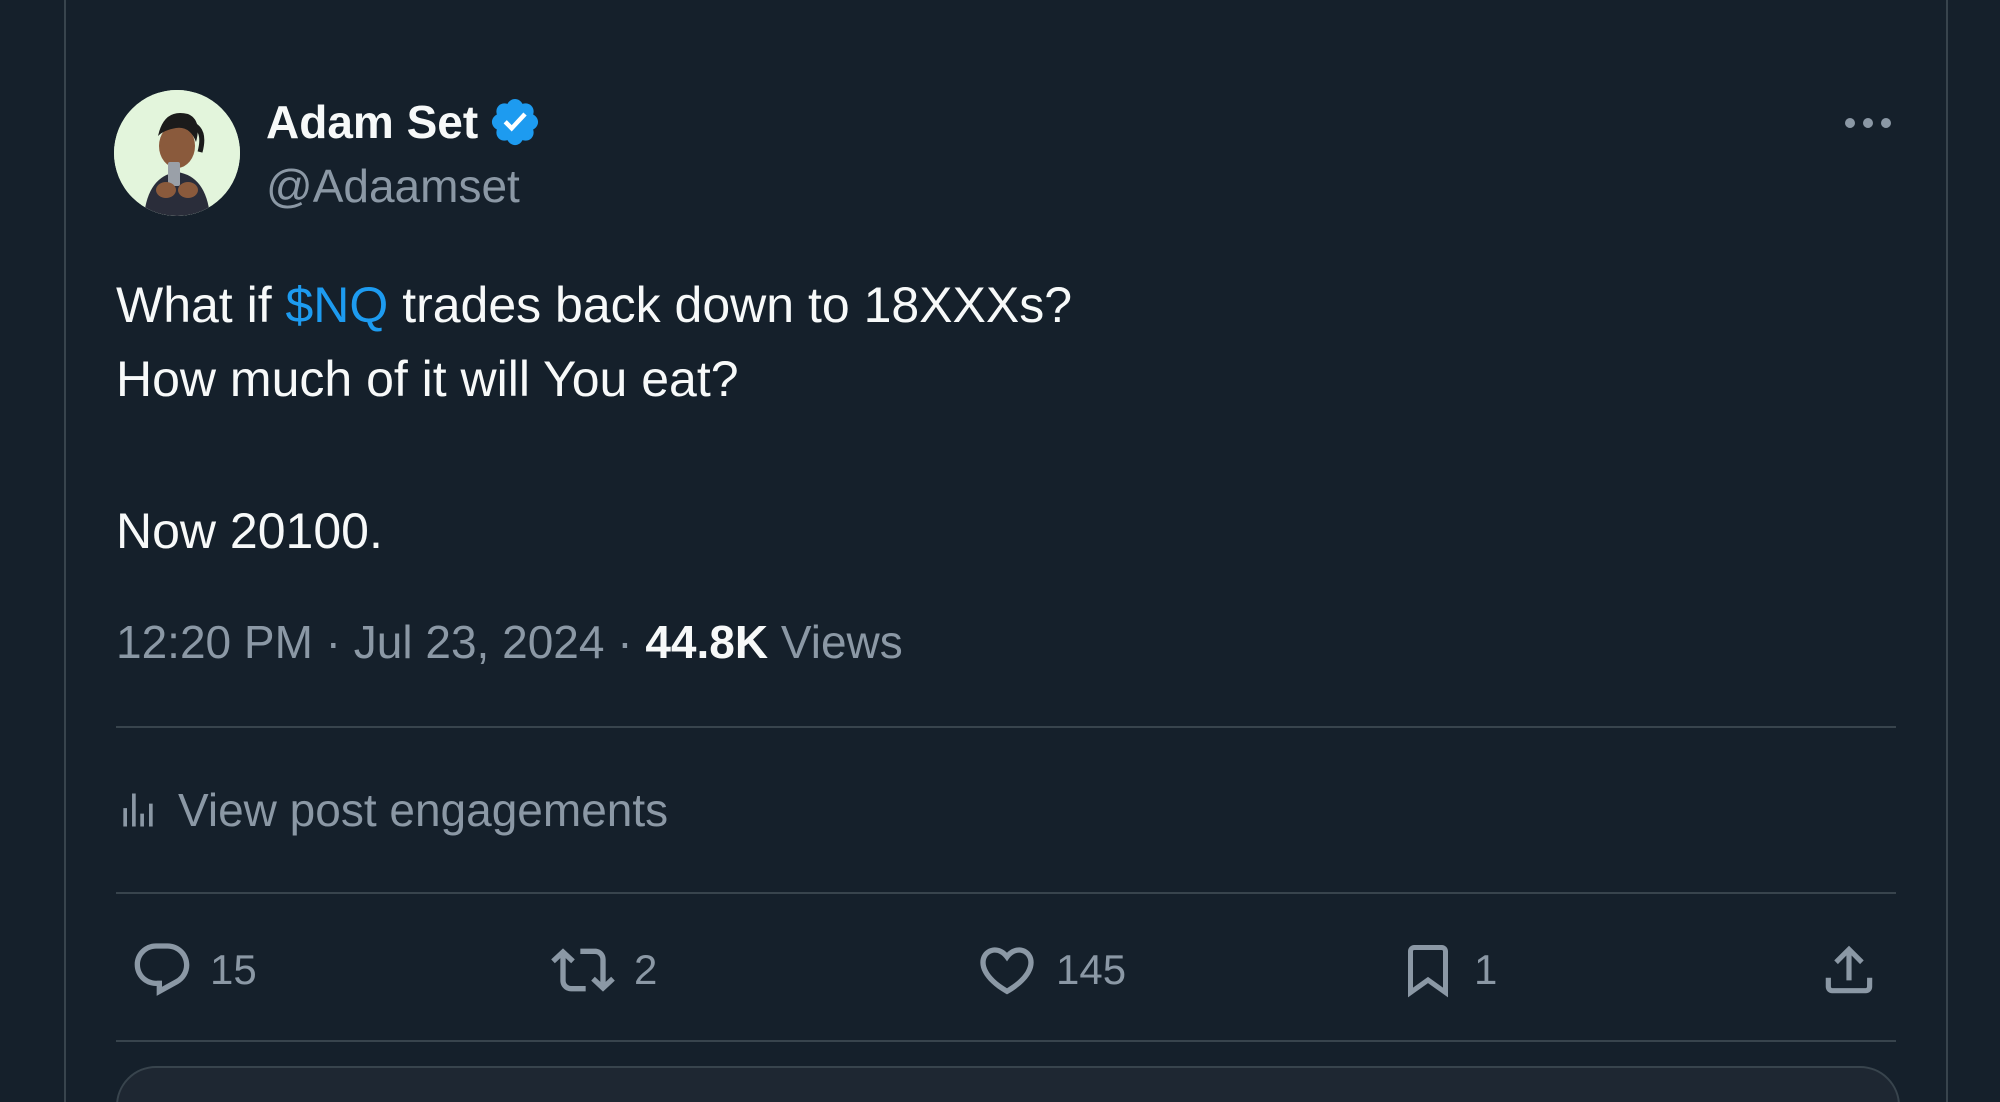  I want to click on more-options-button, so click(1868, 123).